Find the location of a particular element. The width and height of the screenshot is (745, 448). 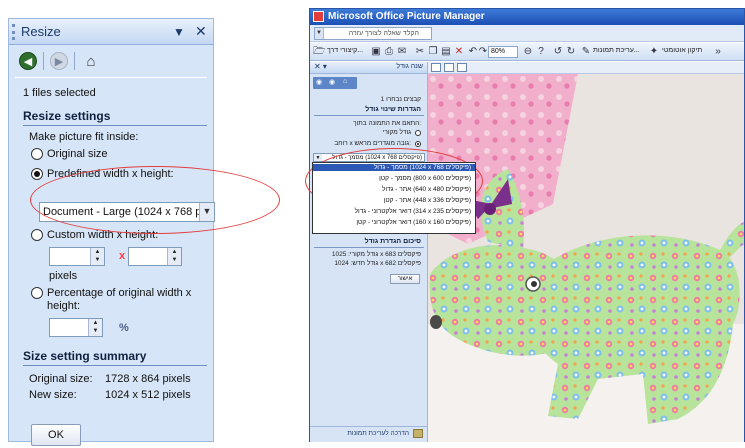

thumbnail-view-icon is located at coordinates (436, 67).